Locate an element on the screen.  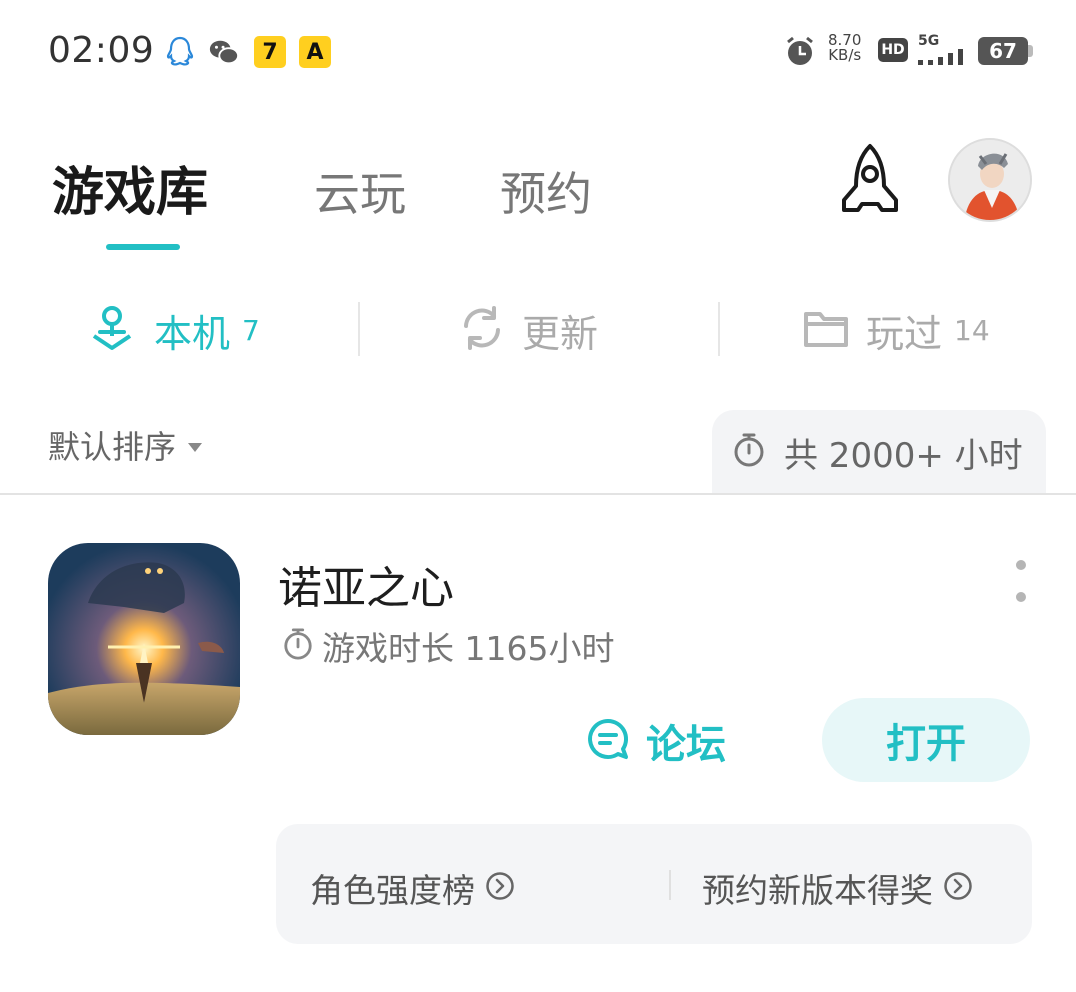
forum-button: 论坛 is located at coordinates (655, 741).